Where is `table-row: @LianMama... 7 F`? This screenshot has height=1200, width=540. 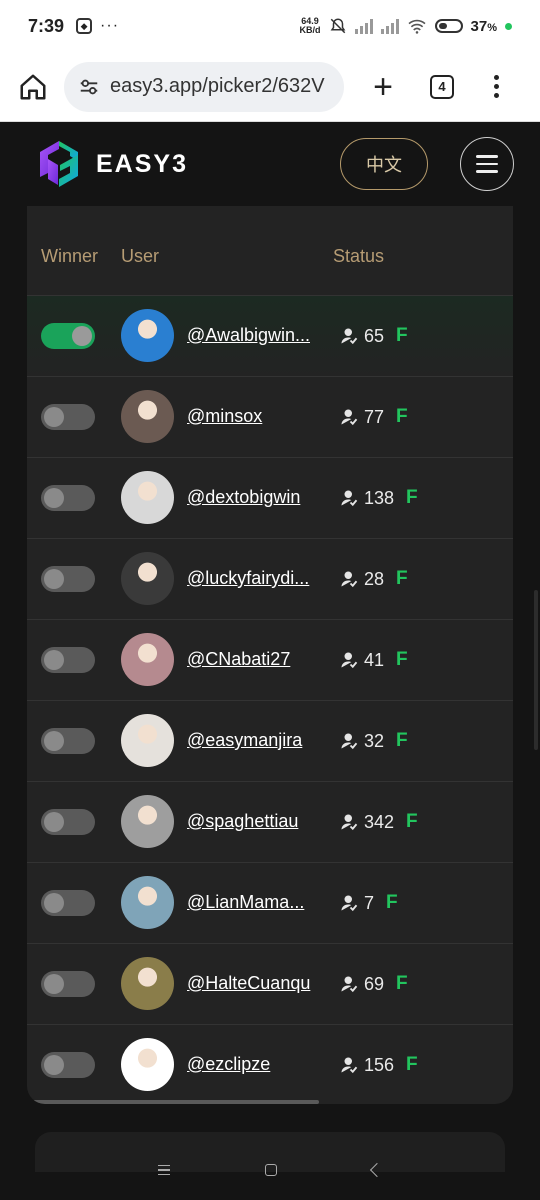 table-row: @LianMama... 7 F is located at coordinates (270, 903).